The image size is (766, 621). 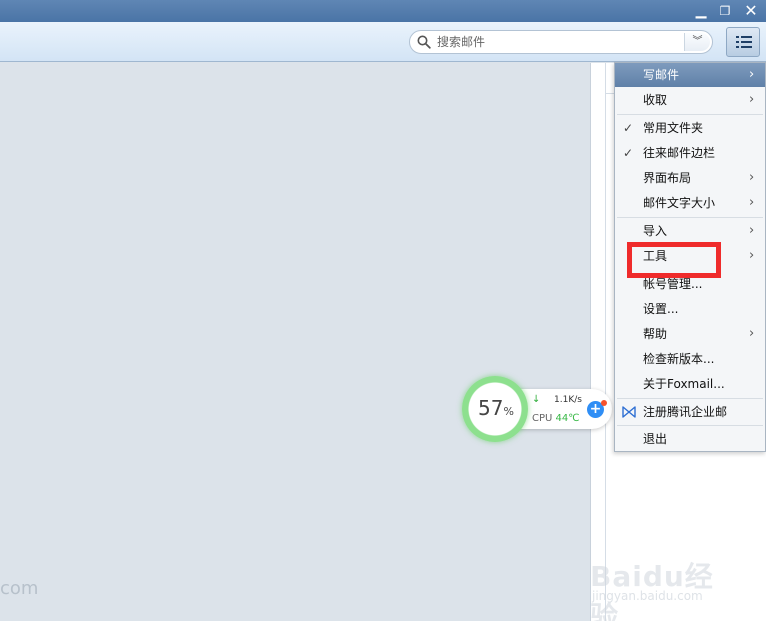 I want to click on menu-item-compose: 写邮件 ›, so click(x=690, y=75).